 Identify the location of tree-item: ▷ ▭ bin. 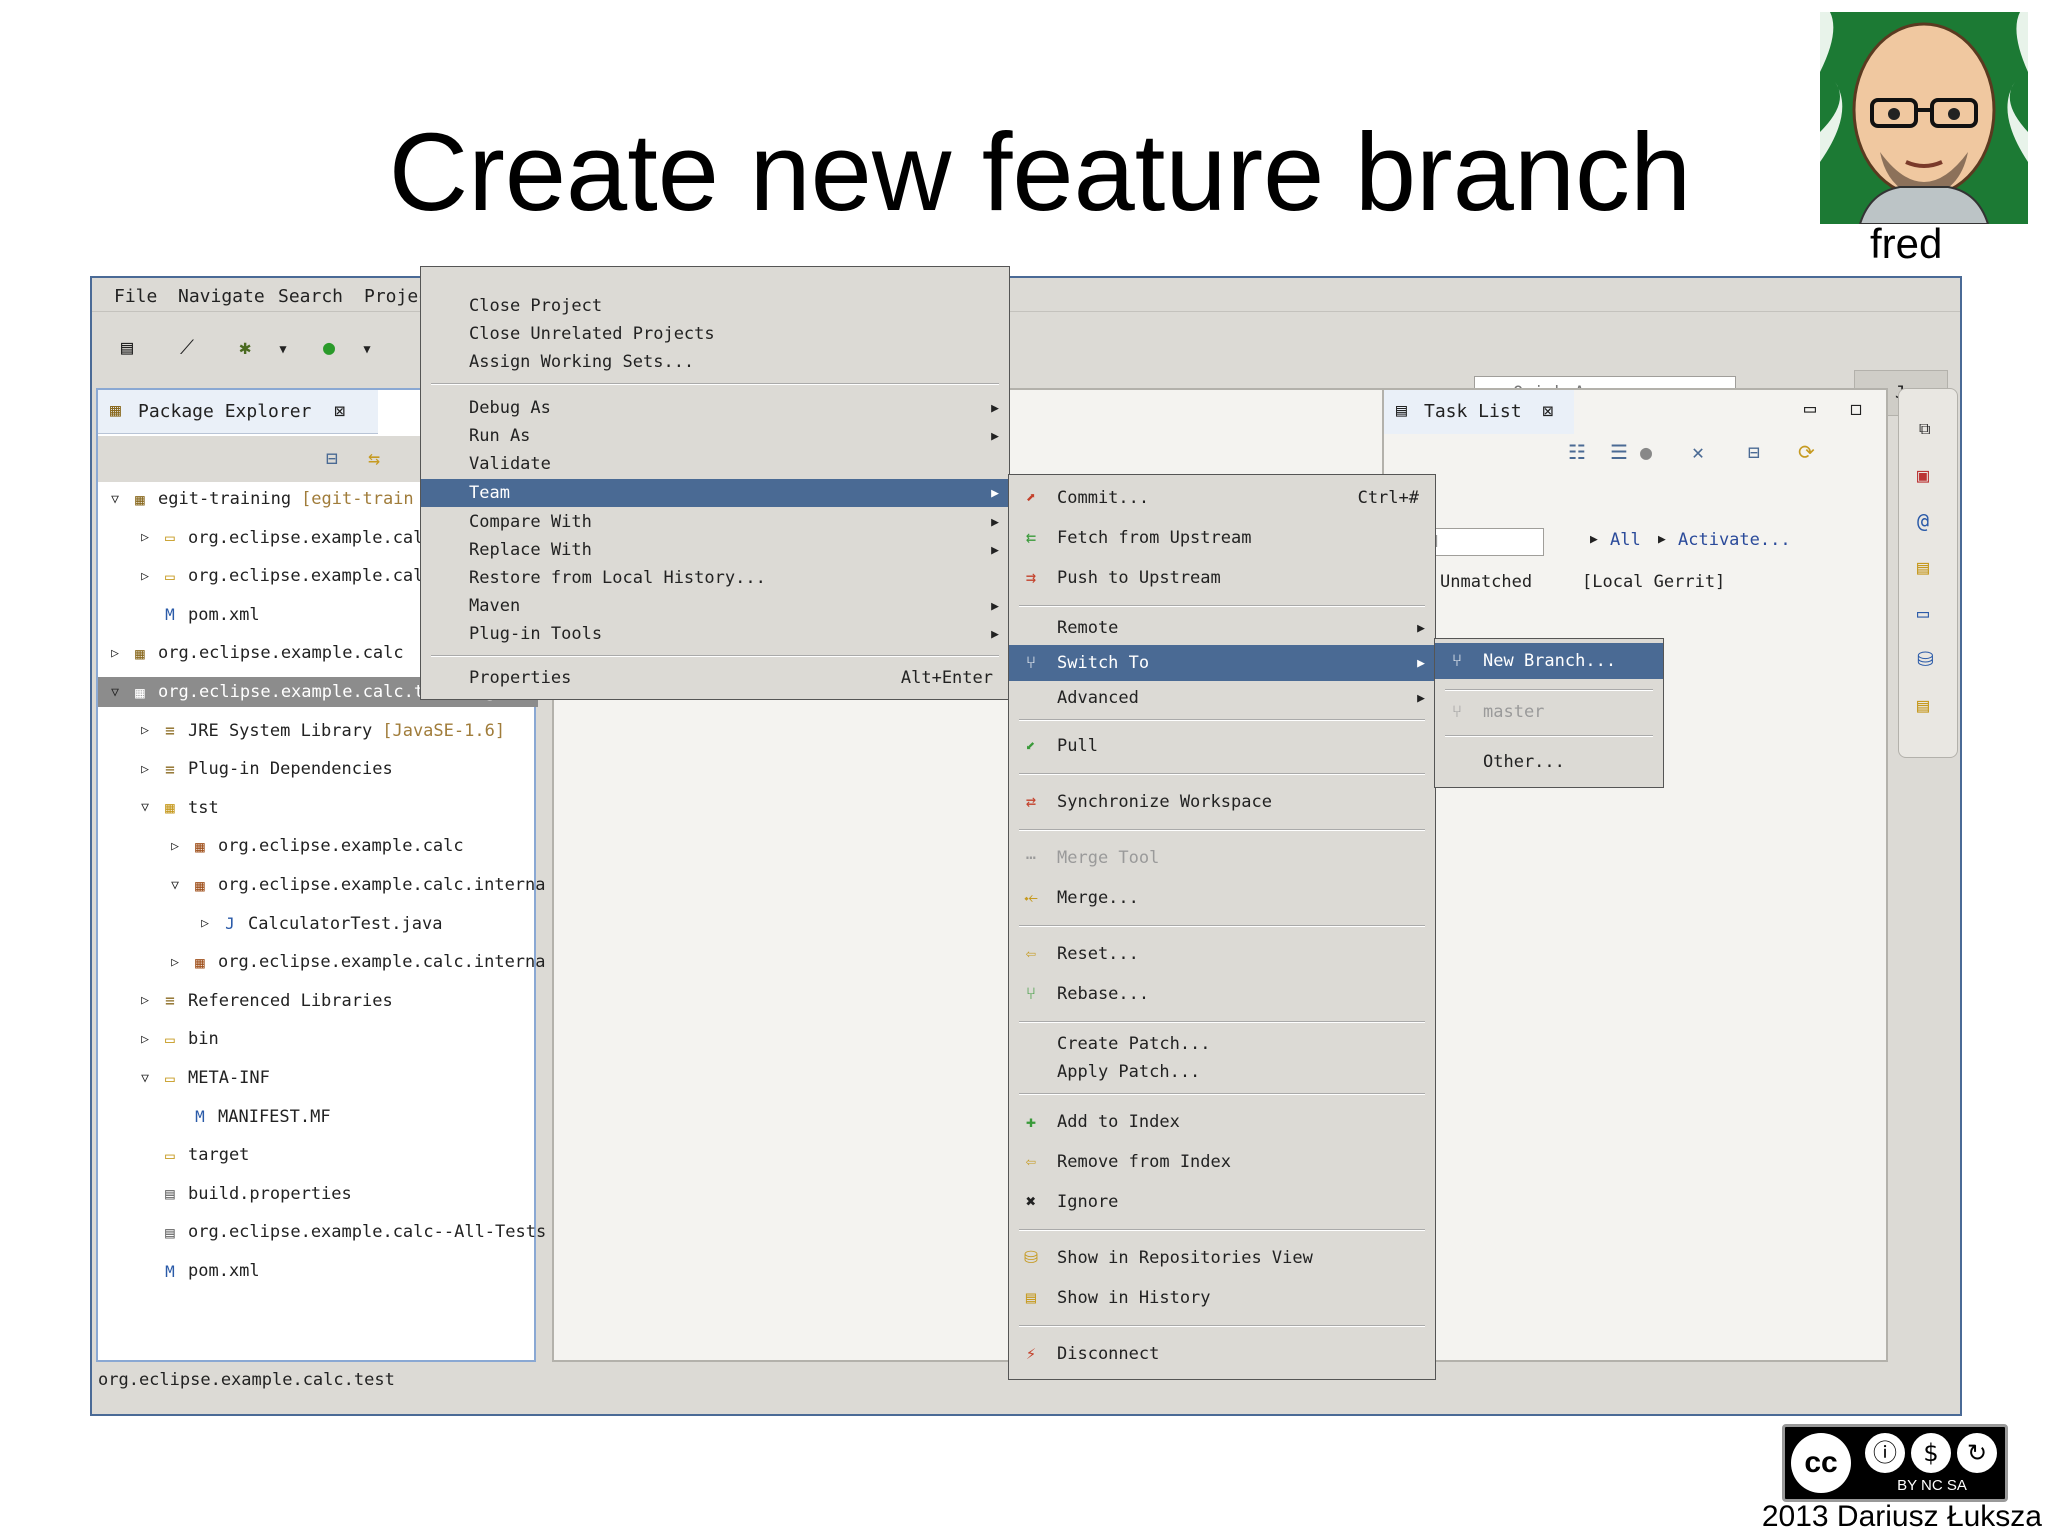
(177, 1039).